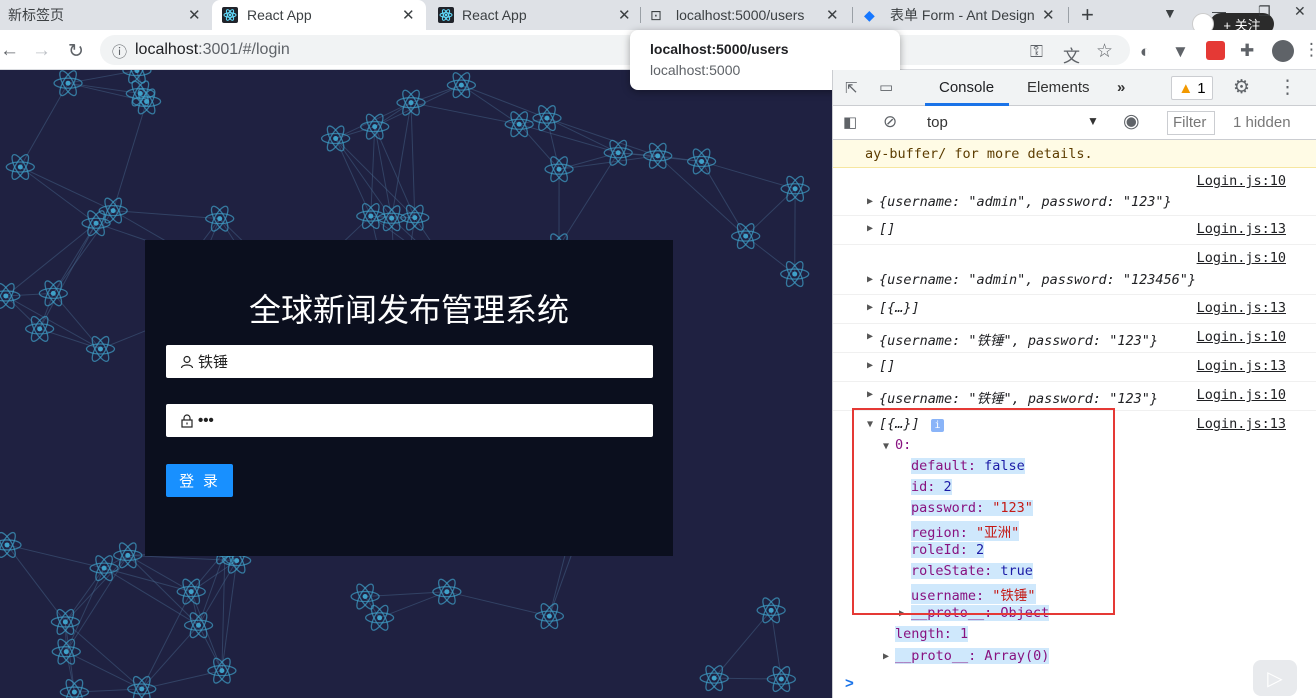 This screenshot has width=1316, height=698. What do you see at coordinates (446, 15) in the screenshot?
I see `react-logo-icon` at bounding box center [446, 15].